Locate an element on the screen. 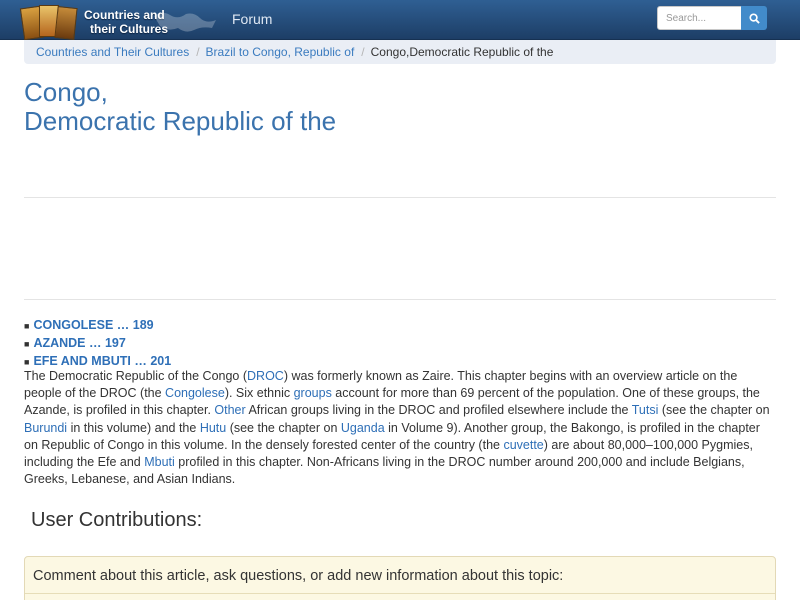 This screenshot has height=600, width=800. article-link-tutsi: Tutsi is located at coordinates (645, 410).